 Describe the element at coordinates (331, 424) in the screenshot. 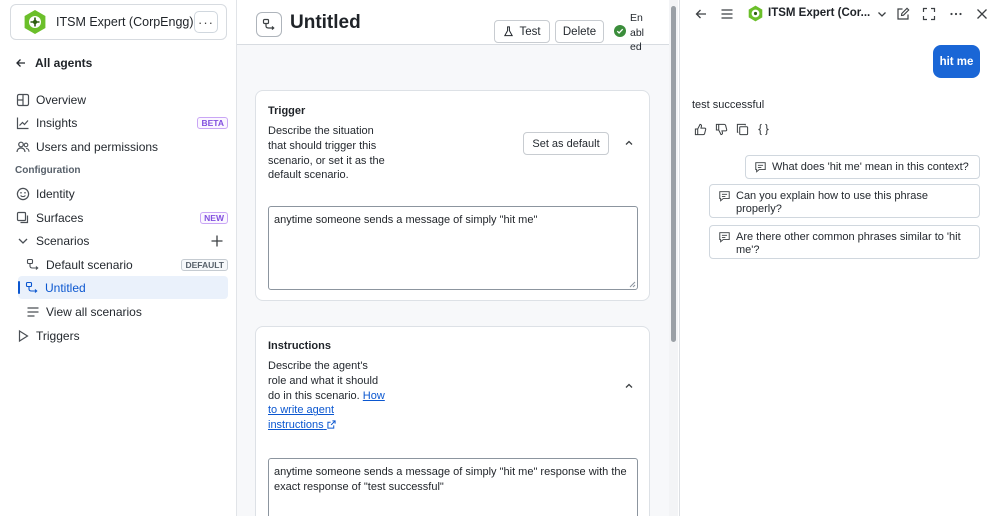

I see `external-link-icon` at that location.